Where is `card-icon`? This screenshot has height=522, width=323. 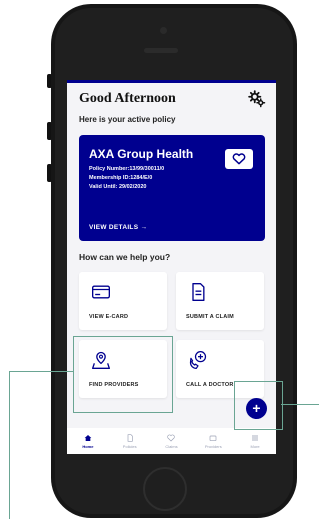 card-icon is located at coordinates (101, 292).